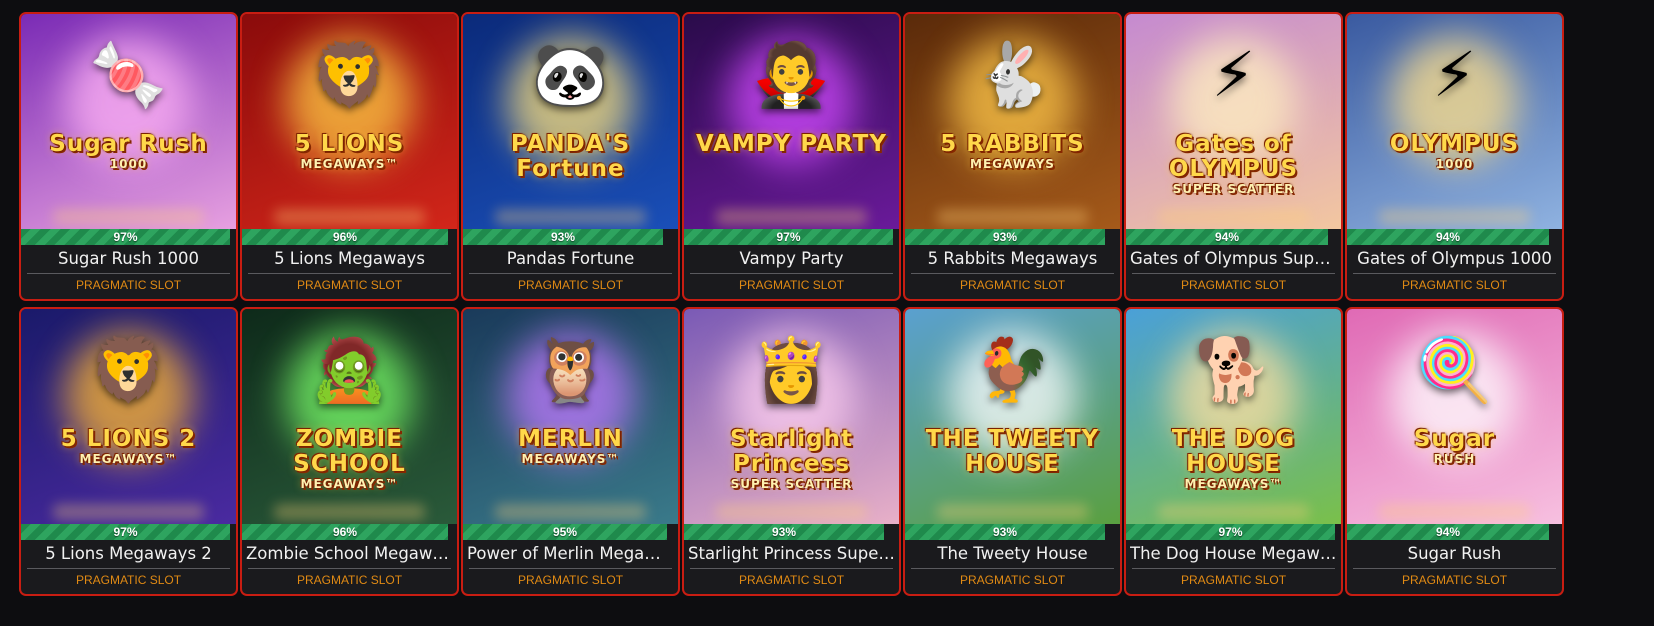 This screenshot has width=1654, height=626. I want to click on game-card: 🍭 Sugar RUSH 94% Sugar Rush PRAGMATIC SLOT, so click(1454, 451).